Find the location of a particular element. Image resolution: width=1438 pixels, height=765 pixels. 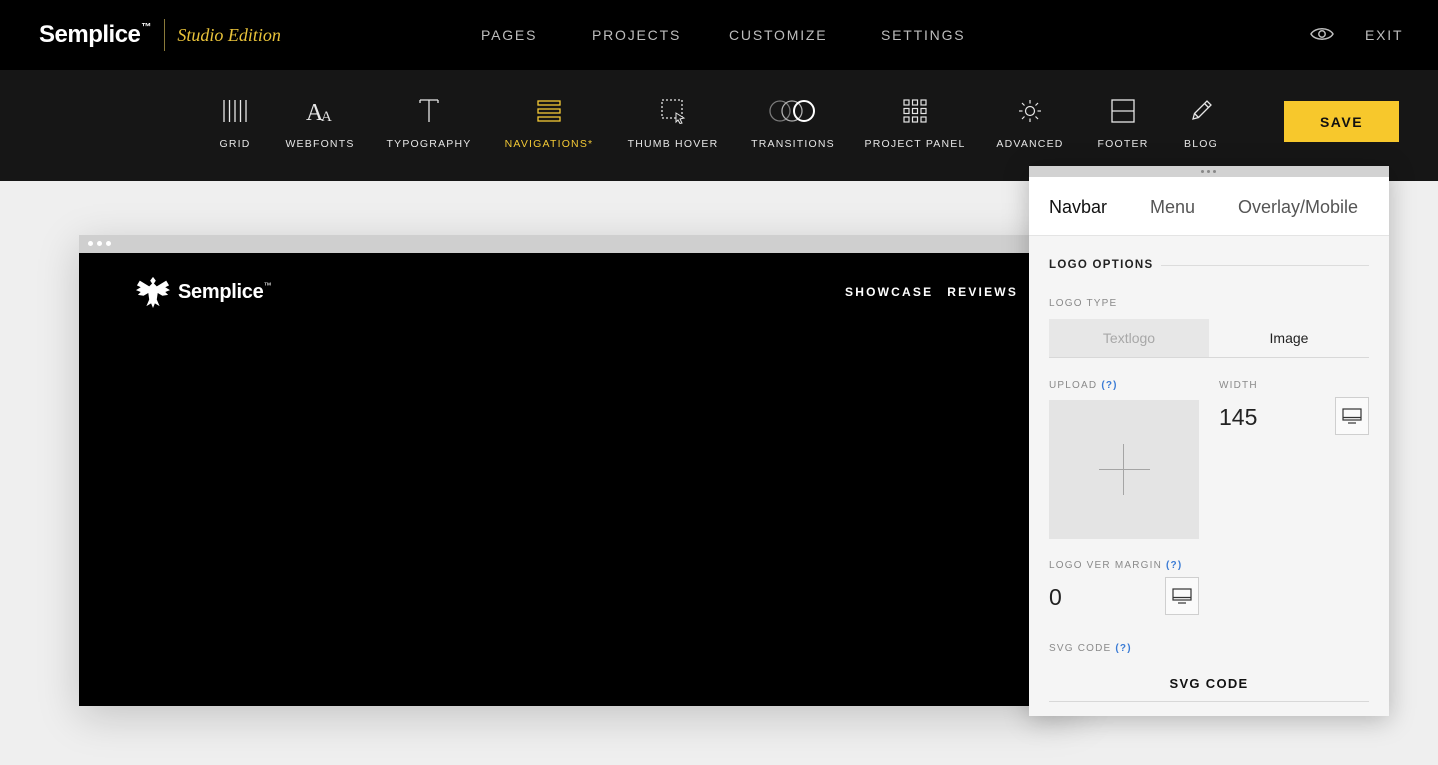

upload-label-text: UPLOAD is located at coordinates (1073, 385).